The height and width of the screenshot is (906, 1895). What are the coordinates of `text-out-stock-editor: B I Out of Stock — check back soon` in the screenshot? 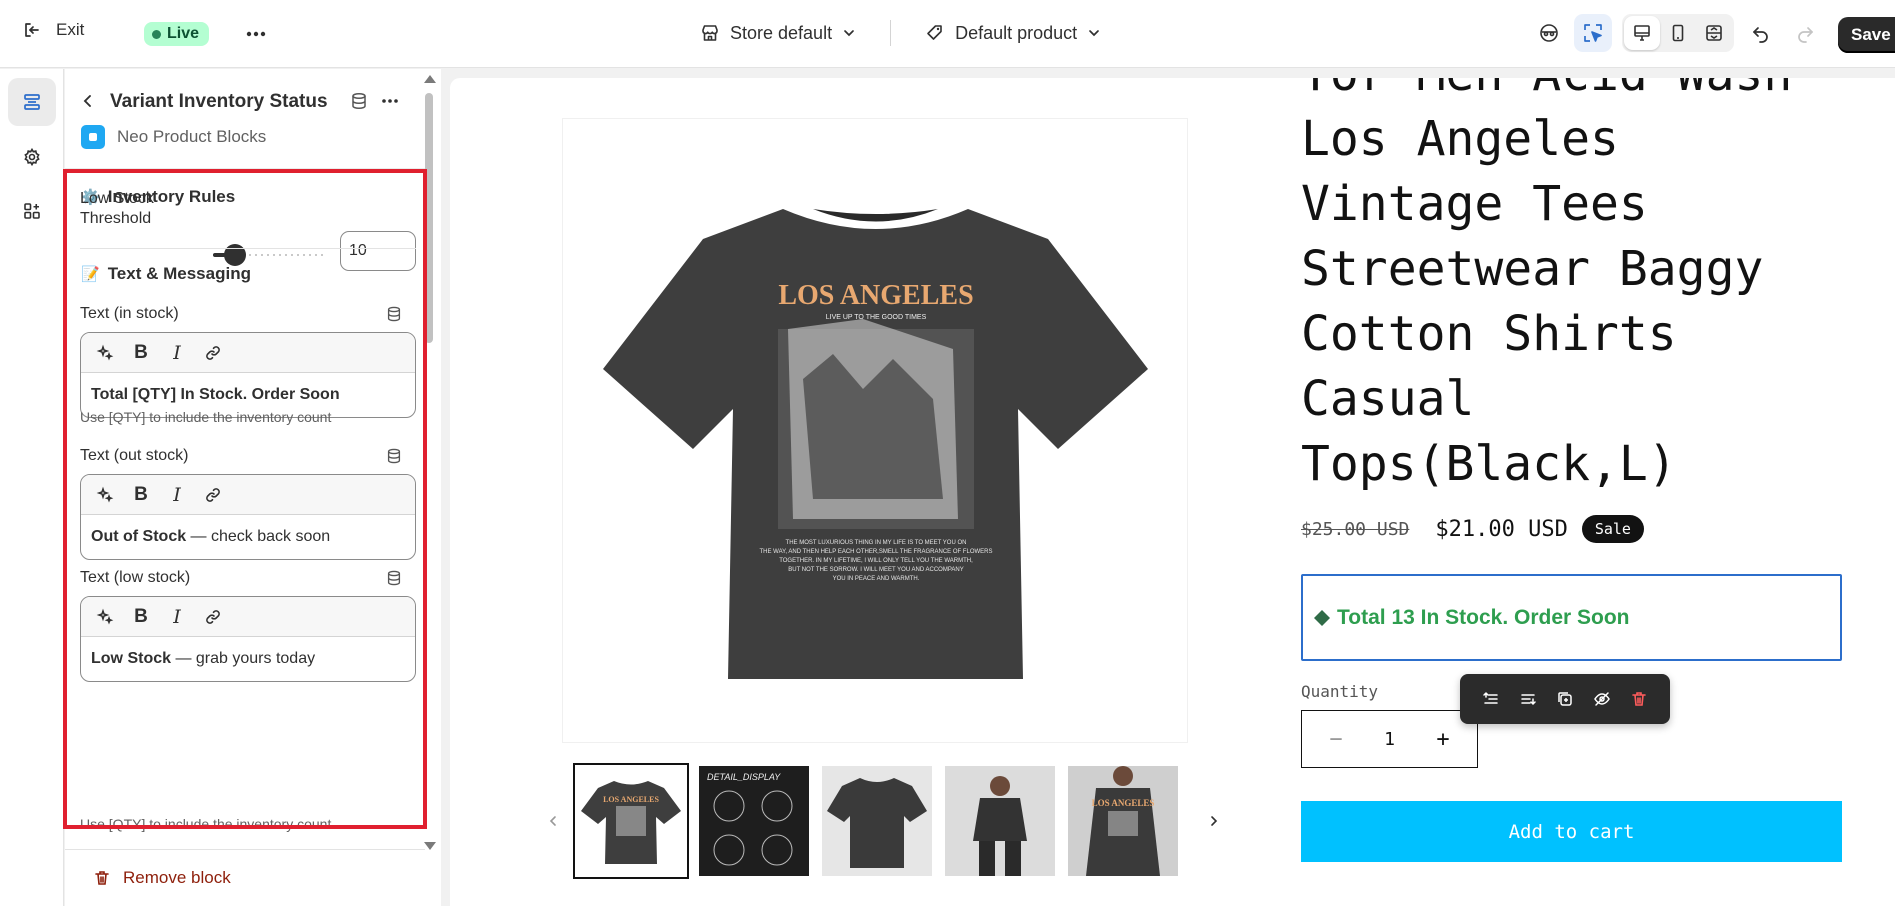 It's located at (248, 517).